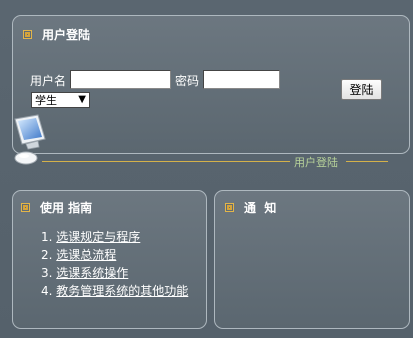 Image resolution: width=413 pixels, height=338 pixels. Describe the element at coordinates (122, 291) in the screenshot. I see `guide-link-other: 教务管理系统的其他功能` at that location.